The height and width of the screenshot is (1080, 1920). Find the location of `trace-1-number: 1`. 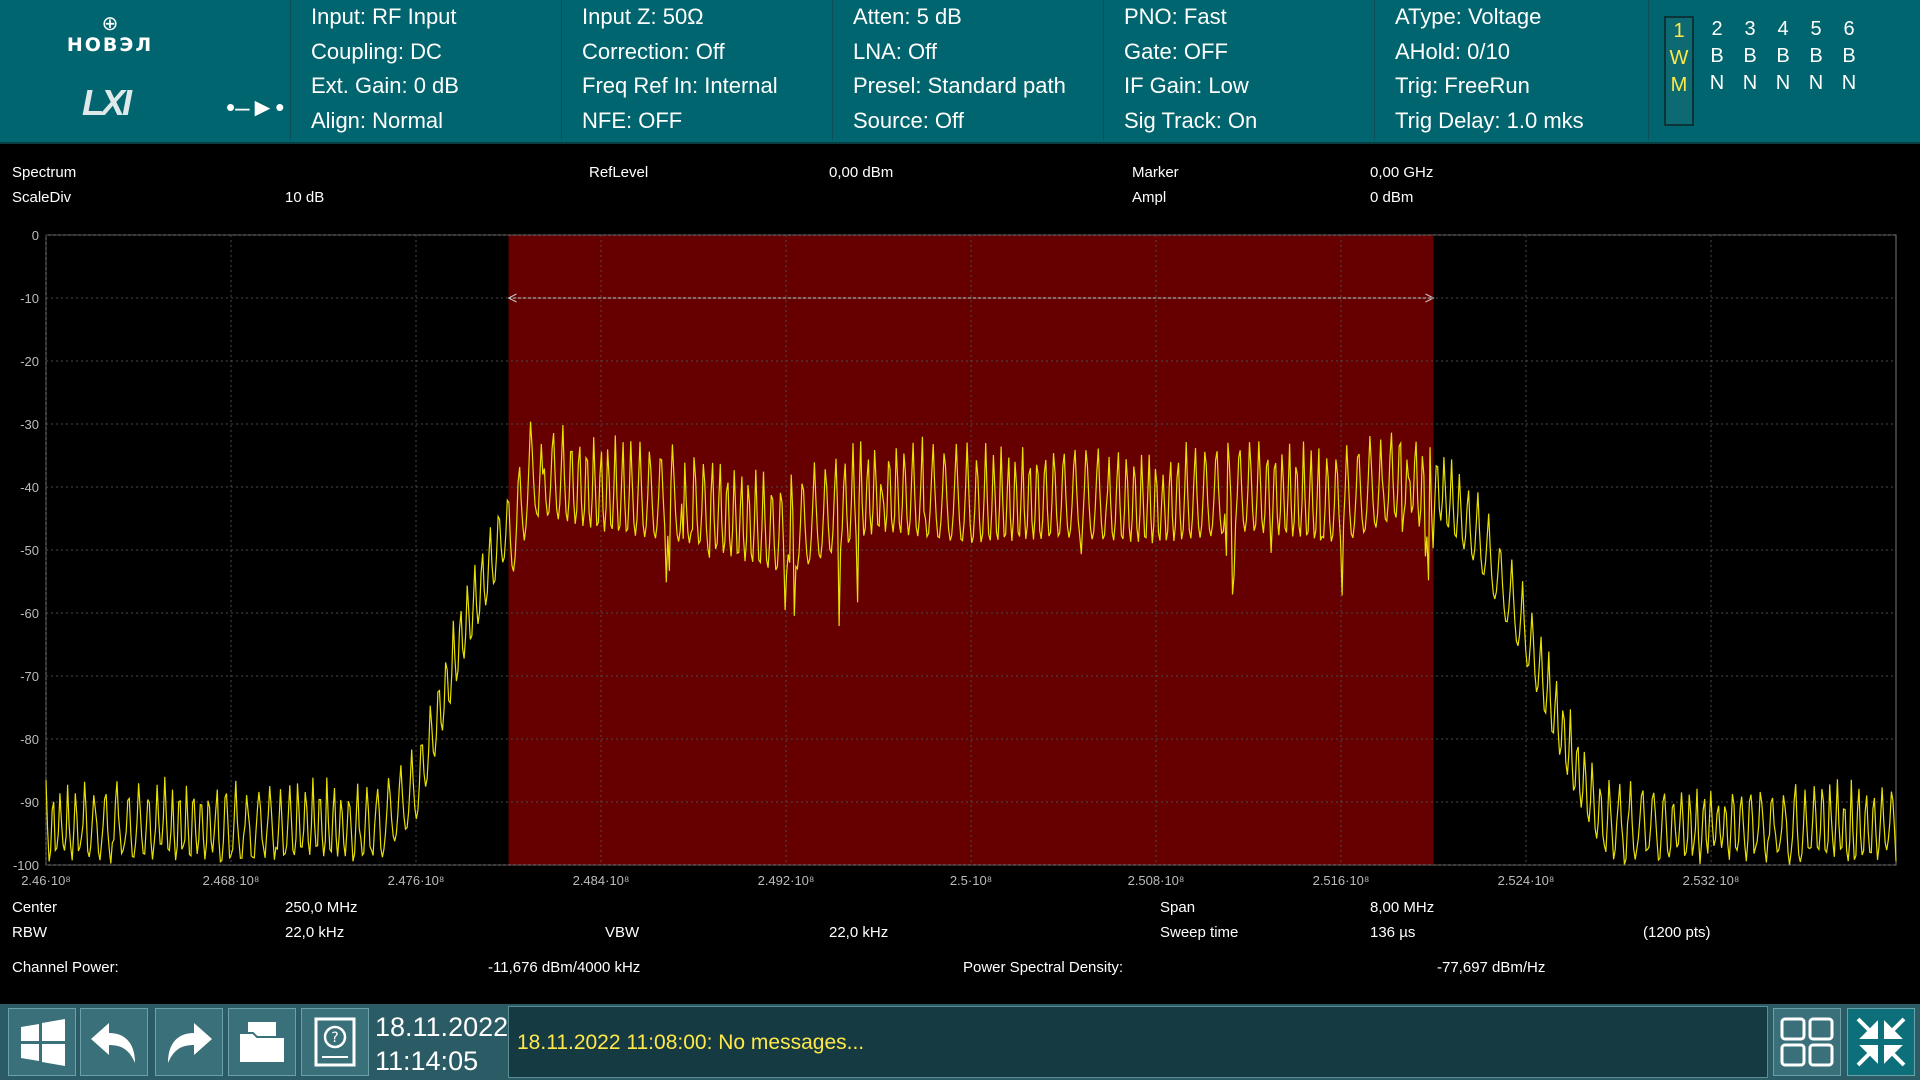

trace-1-number: 1 is located at coordinates (1679, 31).